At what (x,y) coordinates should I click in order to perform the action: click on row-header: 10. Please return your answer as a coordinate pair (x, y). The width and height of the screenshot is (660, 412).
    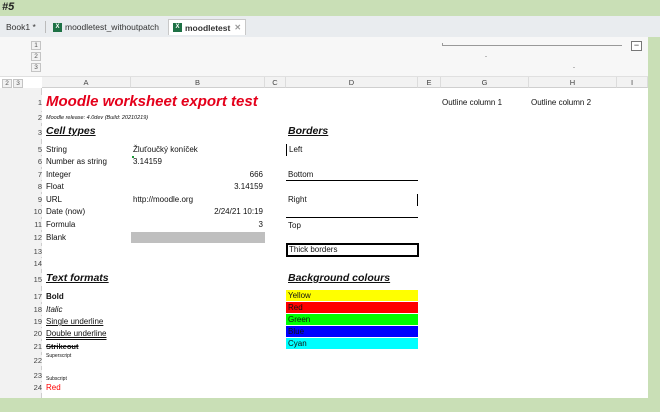
    Looking at the image, I should click on (35, 211).